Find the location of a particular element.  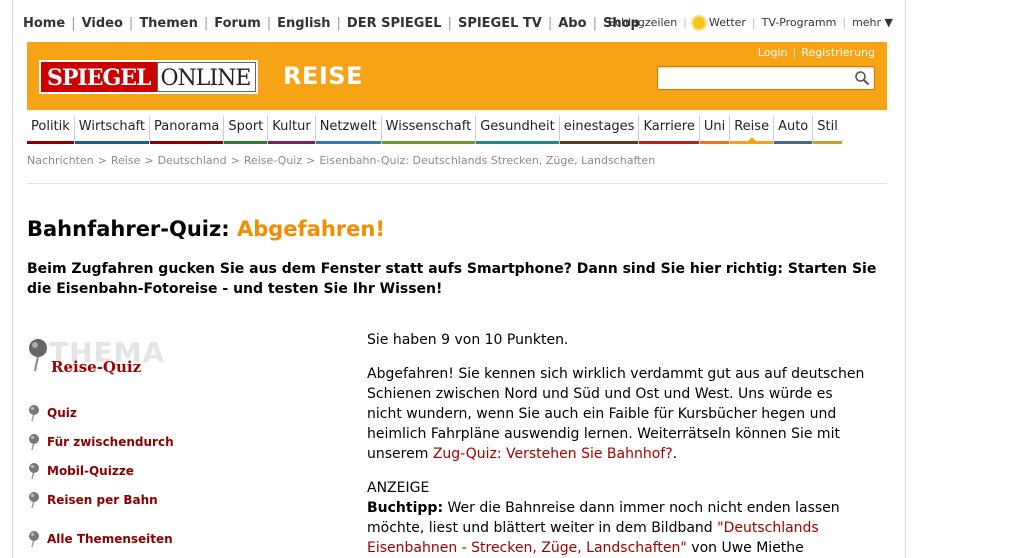

sidebar-link-quiz: Quiz is located at coordinates (52, 413).